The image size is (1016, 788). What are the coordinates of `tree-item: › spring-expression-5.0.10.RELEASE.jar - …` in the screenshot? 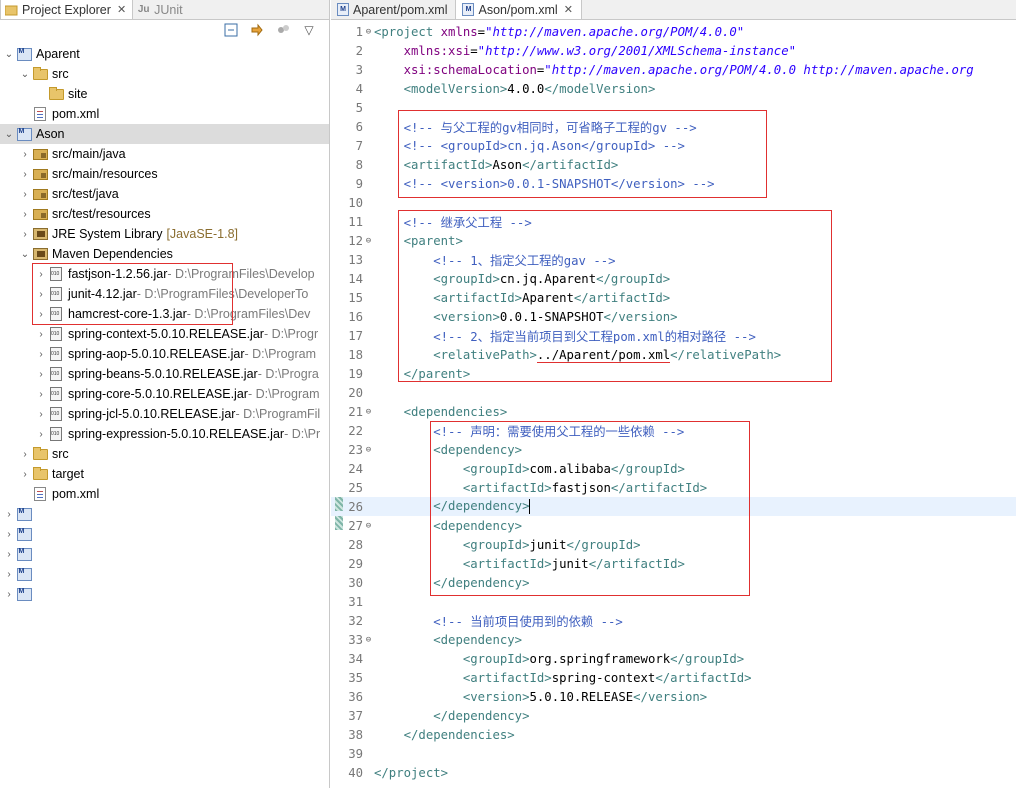 It's located at (164, 434).